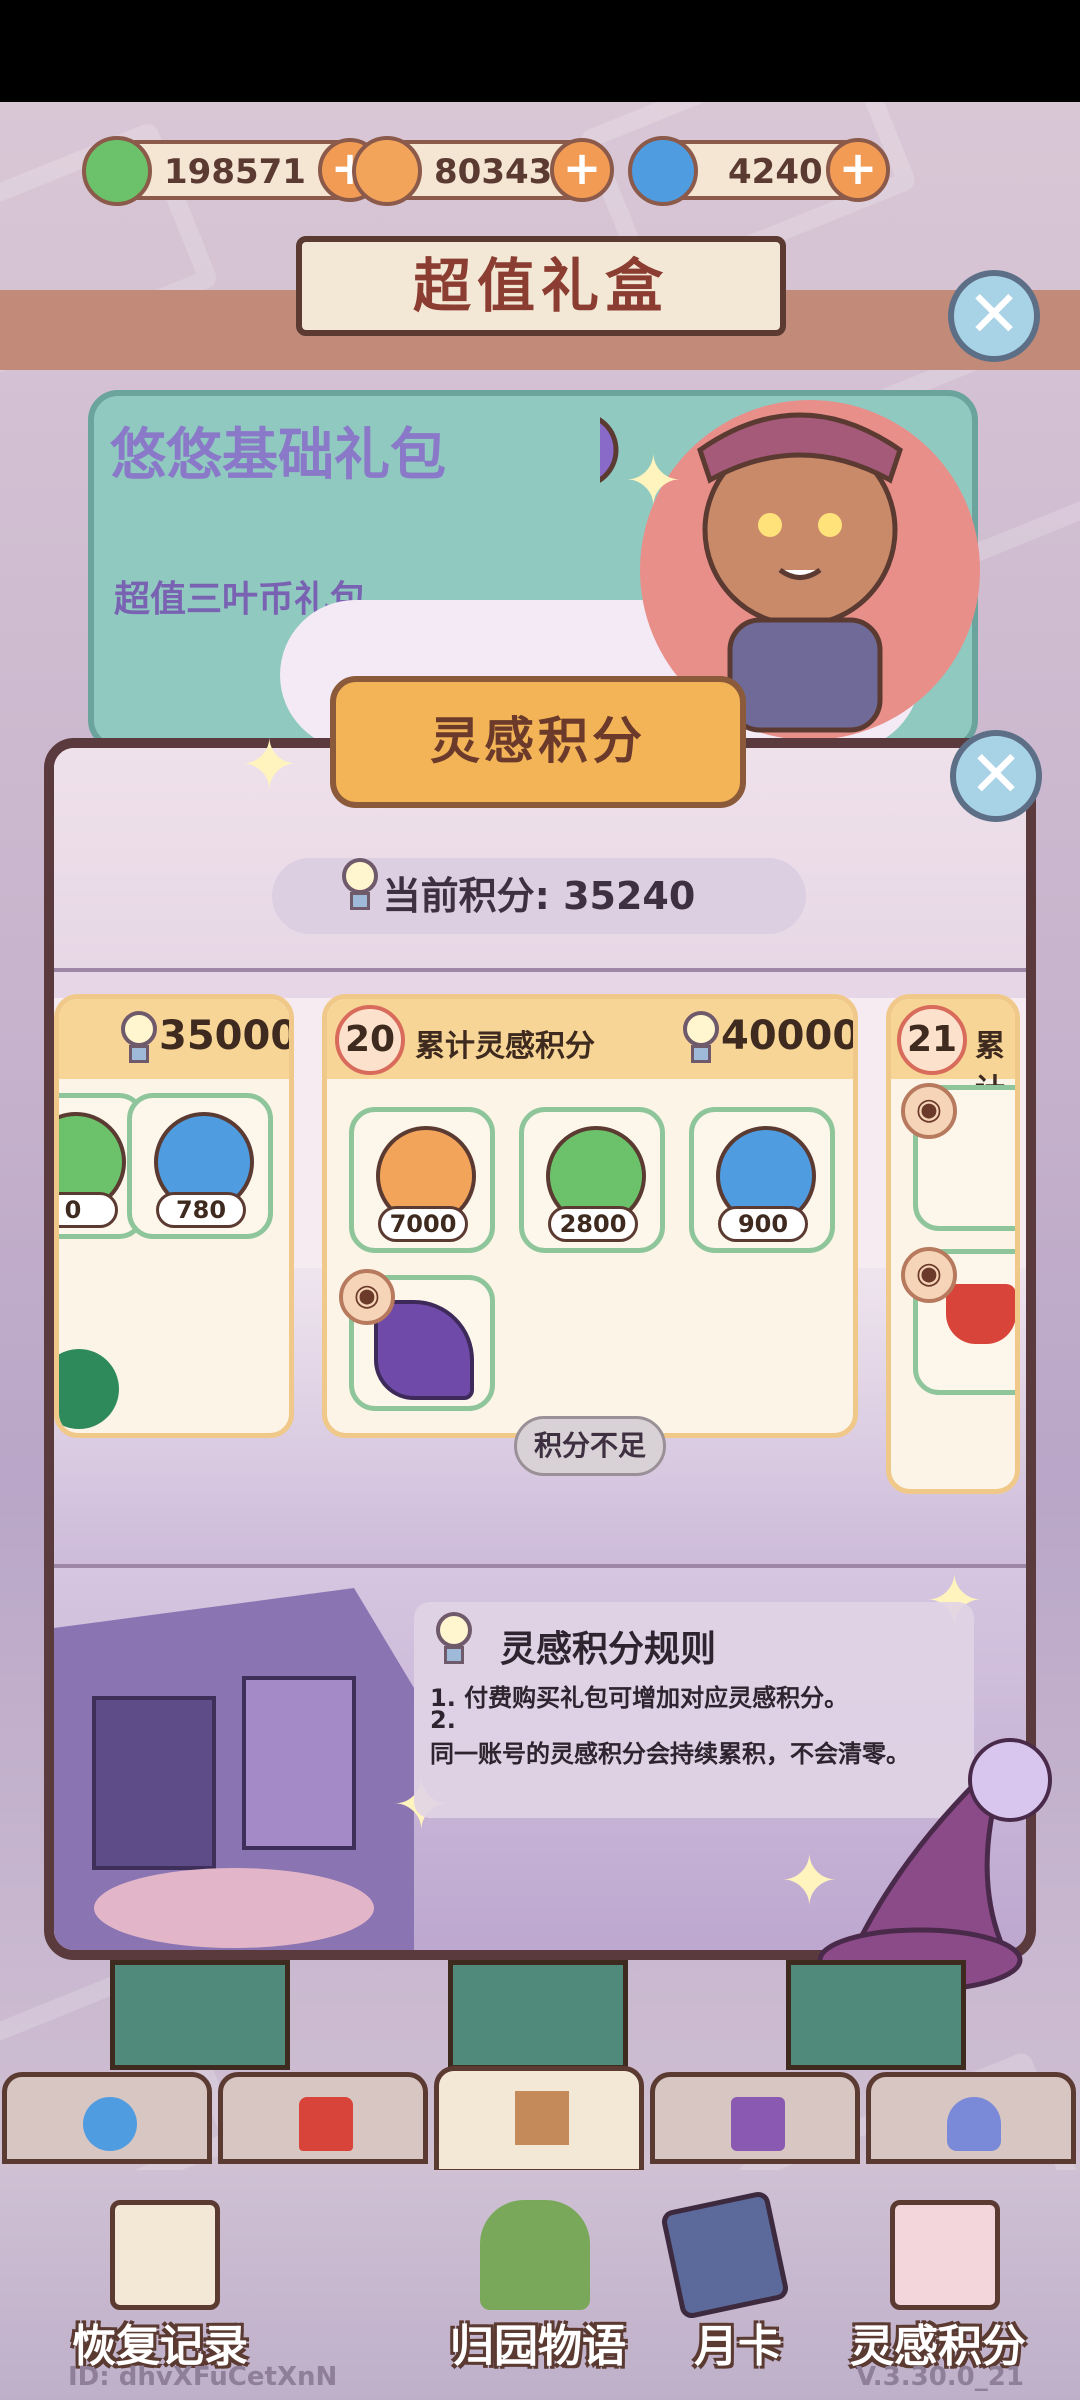  Describe the element at coordinates (540, 51) in the screenshot. I see `status-bar` at that location.